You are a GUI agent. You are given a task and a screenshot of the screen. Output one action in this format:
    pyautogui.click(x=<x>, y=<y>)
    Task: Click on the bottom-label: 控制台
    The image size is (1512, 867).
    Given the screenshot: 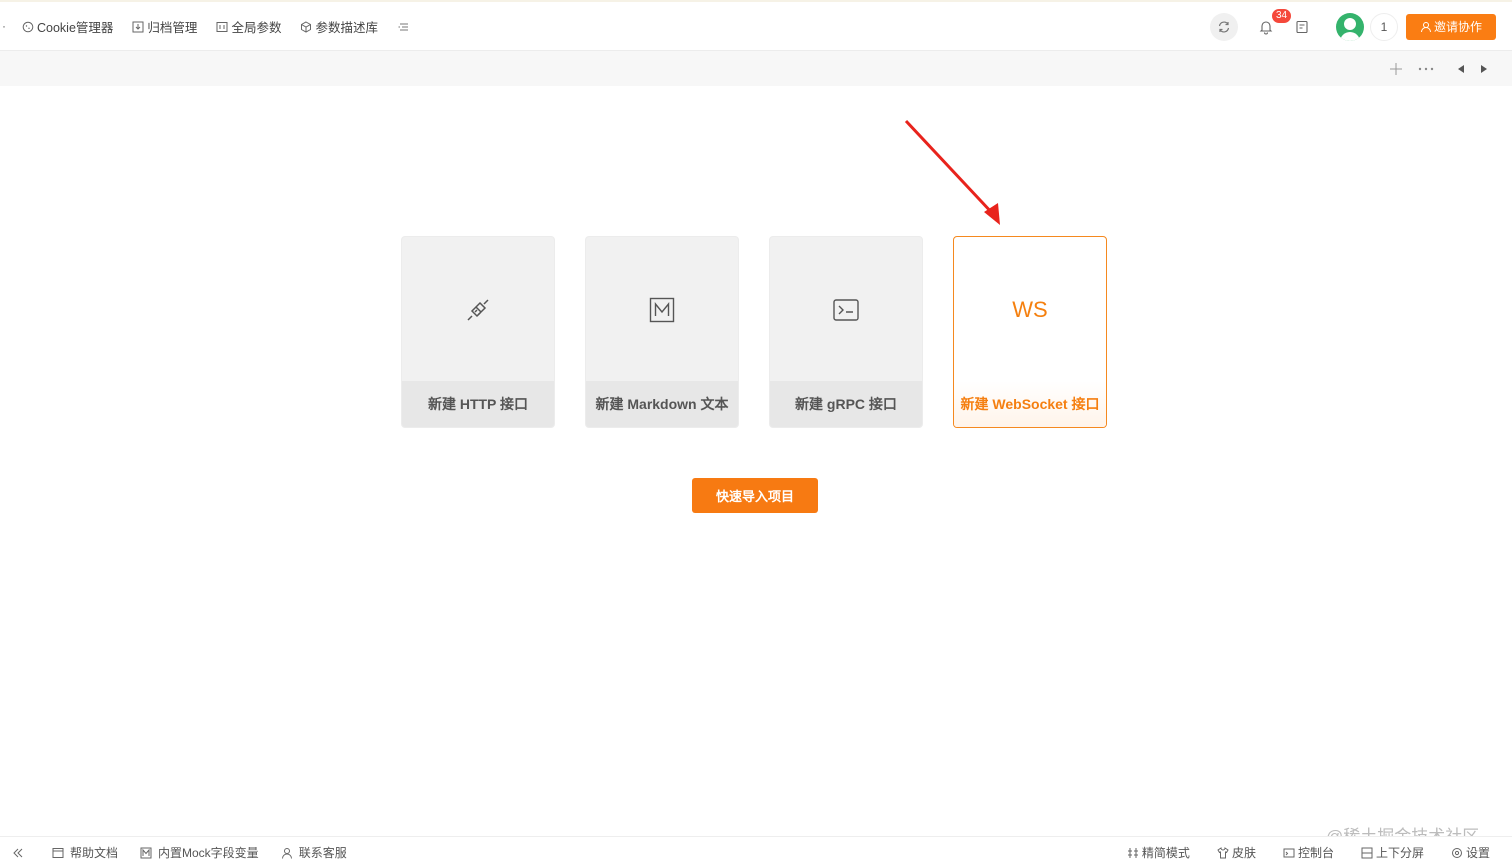 What is the action you would take?
    pyautogui.click(x=1315, y=853)
    